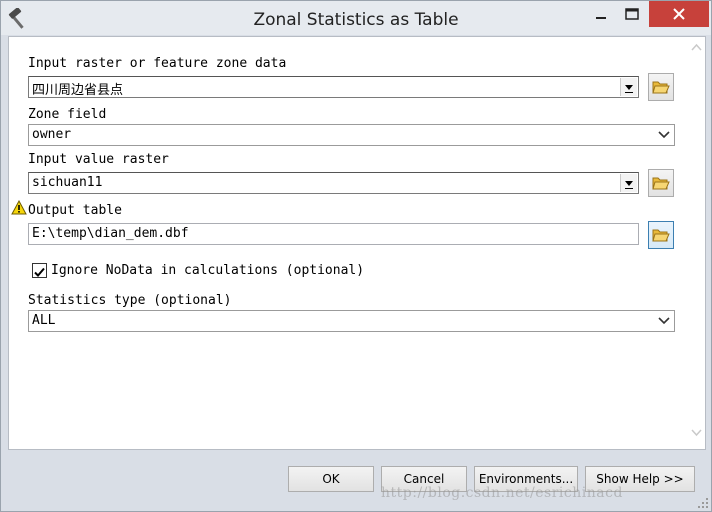  I want to click on output-table-input: E:\temp\dian_dem.dbf, so click(333, 234).